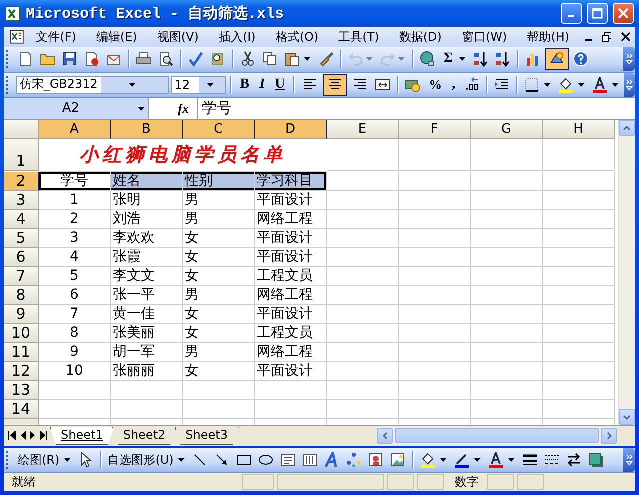  What do you see at coordinates (21, 314) in the screenshot?
I see `row-header: 9` at bounding box center [21, 314].